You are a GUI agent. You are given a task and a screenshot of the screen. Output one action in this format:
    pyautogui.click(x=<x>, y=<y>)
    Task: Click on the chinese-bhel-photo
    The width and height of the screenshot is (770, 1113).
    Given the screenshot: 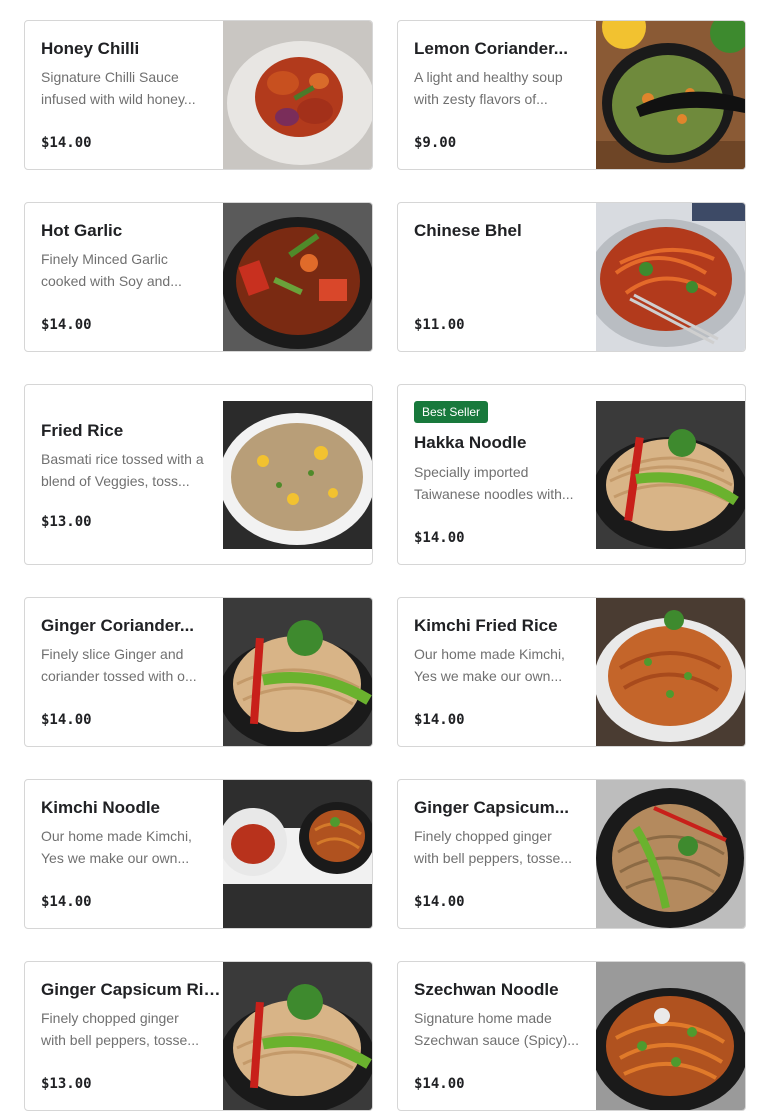 What is the action you would take?
    pyautogui.click(x=670, y=277)
    